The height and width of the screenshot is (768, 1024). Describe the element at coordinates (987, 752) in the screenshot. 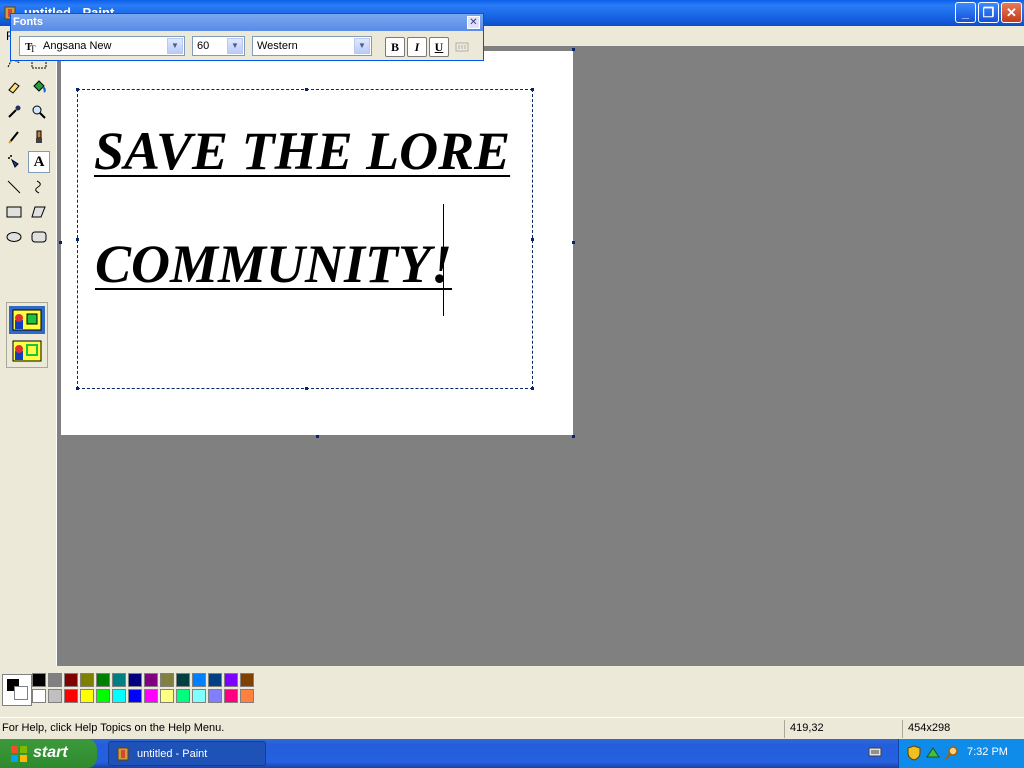

I see `clock: 7:32 PM` at that location.